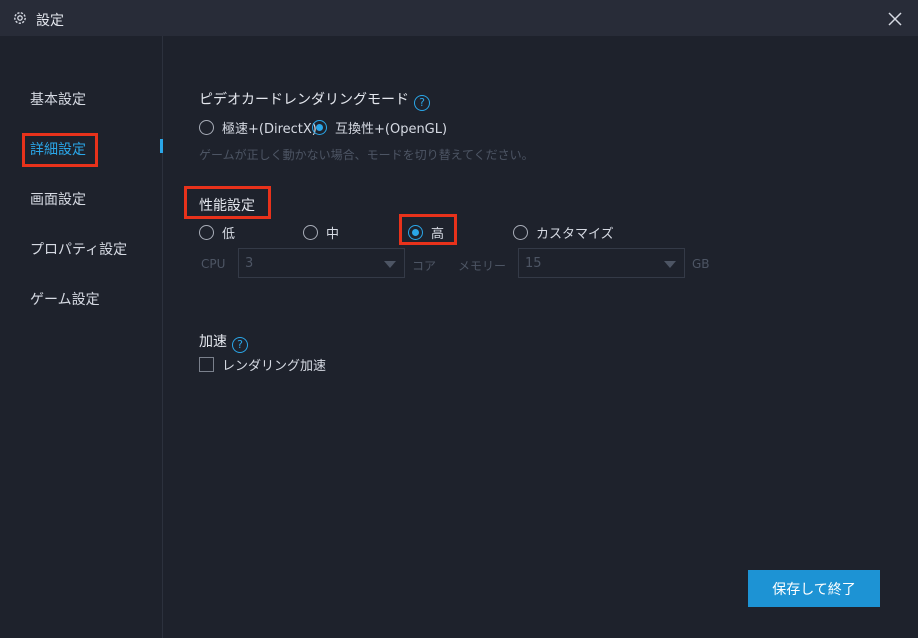 The image size is (918, 638). I want to click on render-accel-label: レンダリング加速, so click(274, 366).